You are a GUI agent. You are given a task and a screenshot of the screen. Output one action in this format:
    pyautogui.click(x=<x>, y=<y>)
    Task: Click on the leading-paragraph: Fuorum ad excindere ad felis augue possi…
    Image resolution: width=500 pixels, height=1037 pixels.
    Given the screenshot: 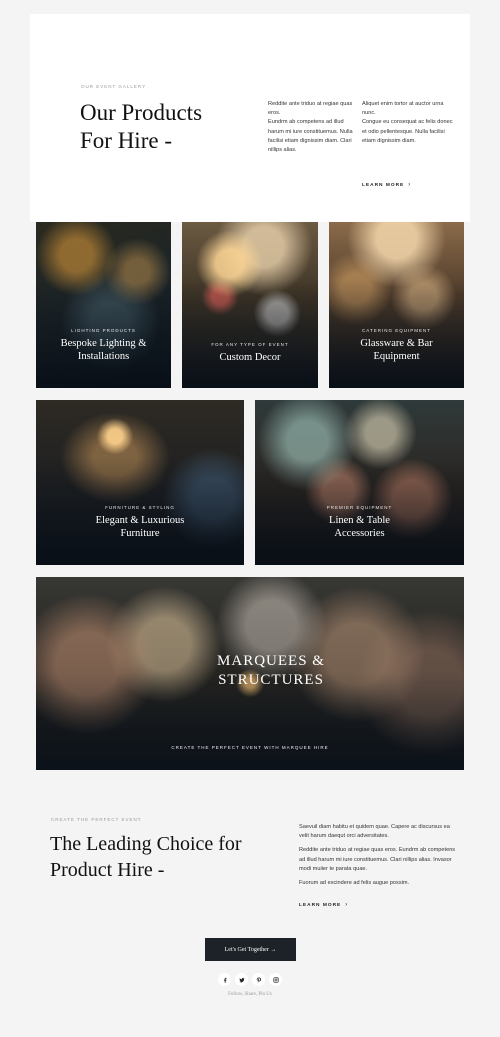 What is the action you would take?
    pyautogui.click(x=354, y=883)
    